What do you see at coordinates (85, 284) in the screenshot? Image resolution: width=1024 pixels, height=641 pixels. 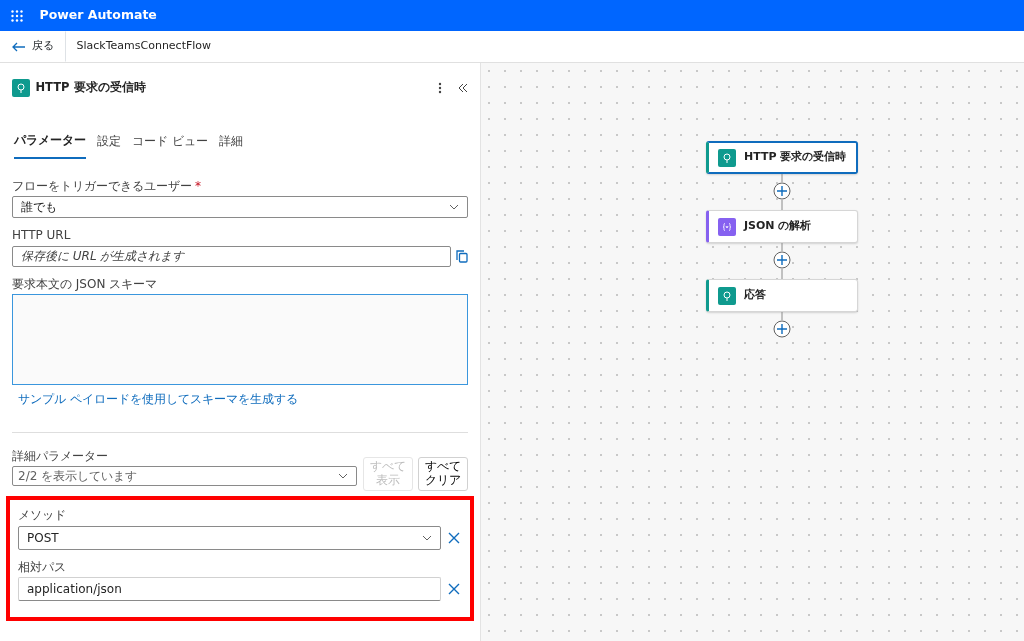 I see `field-label: 要求本文の JSON スキーマ` at bounding box center [85, 284].